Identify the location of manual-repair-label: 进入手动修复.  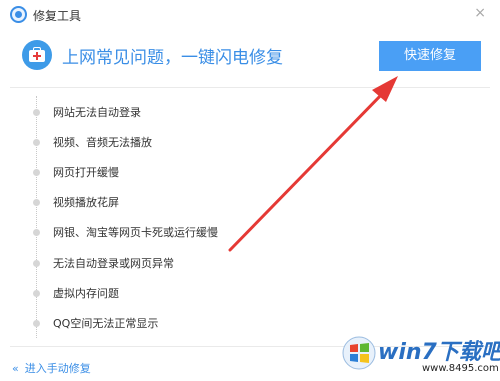
(57, 368).